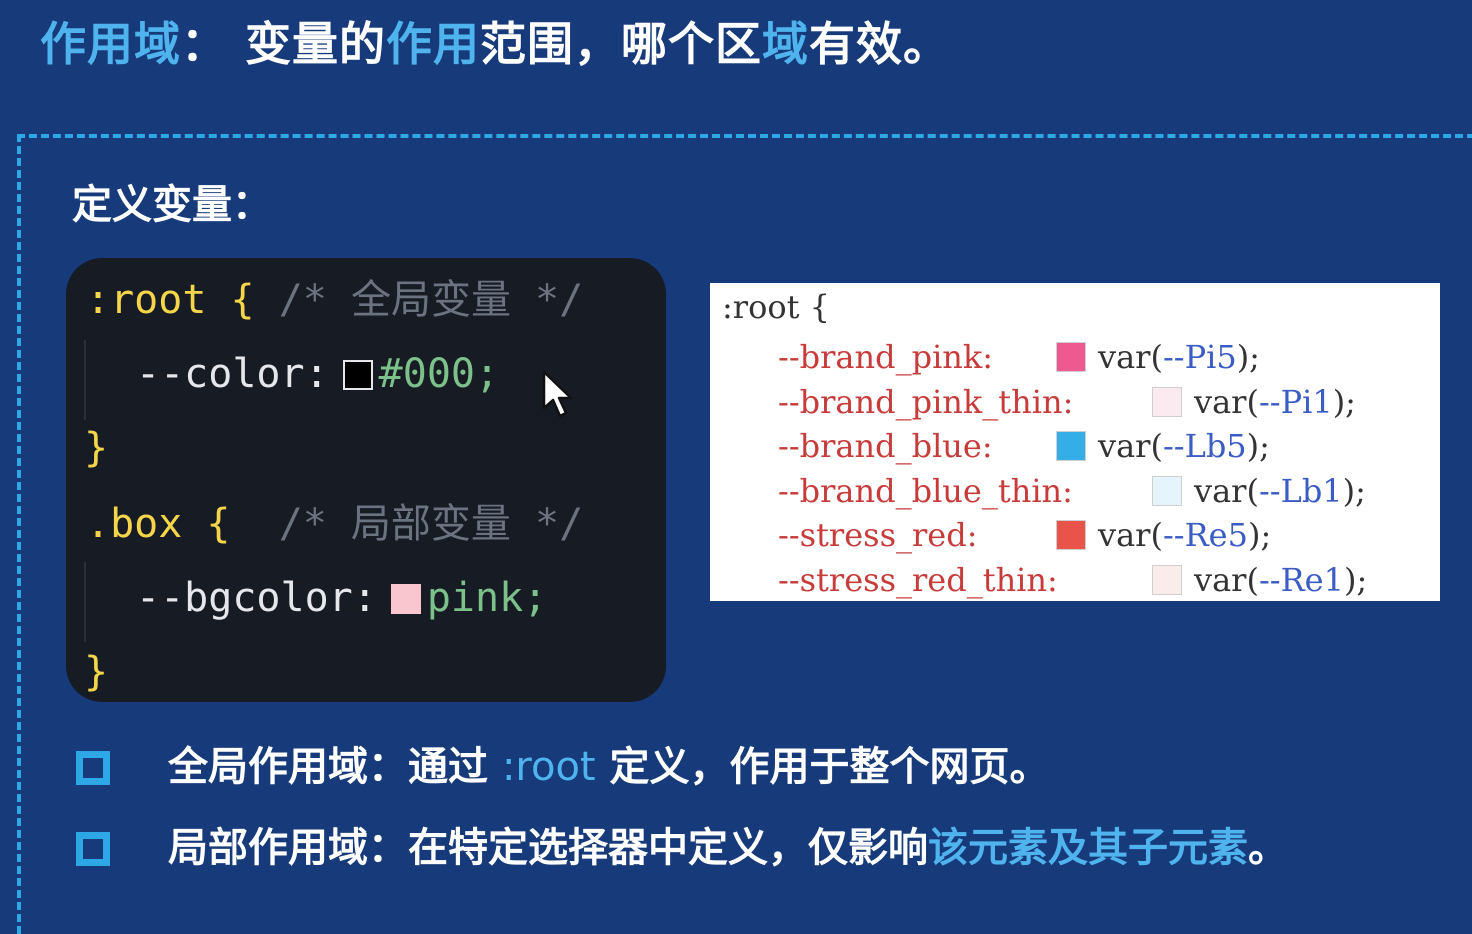 The width and height of the screenshot is (1472, 934). Describe the element at coordinates (822, 767) in the screenshot. I see `bullet-global-rest: 定义，作用于整个网页。` at that location.